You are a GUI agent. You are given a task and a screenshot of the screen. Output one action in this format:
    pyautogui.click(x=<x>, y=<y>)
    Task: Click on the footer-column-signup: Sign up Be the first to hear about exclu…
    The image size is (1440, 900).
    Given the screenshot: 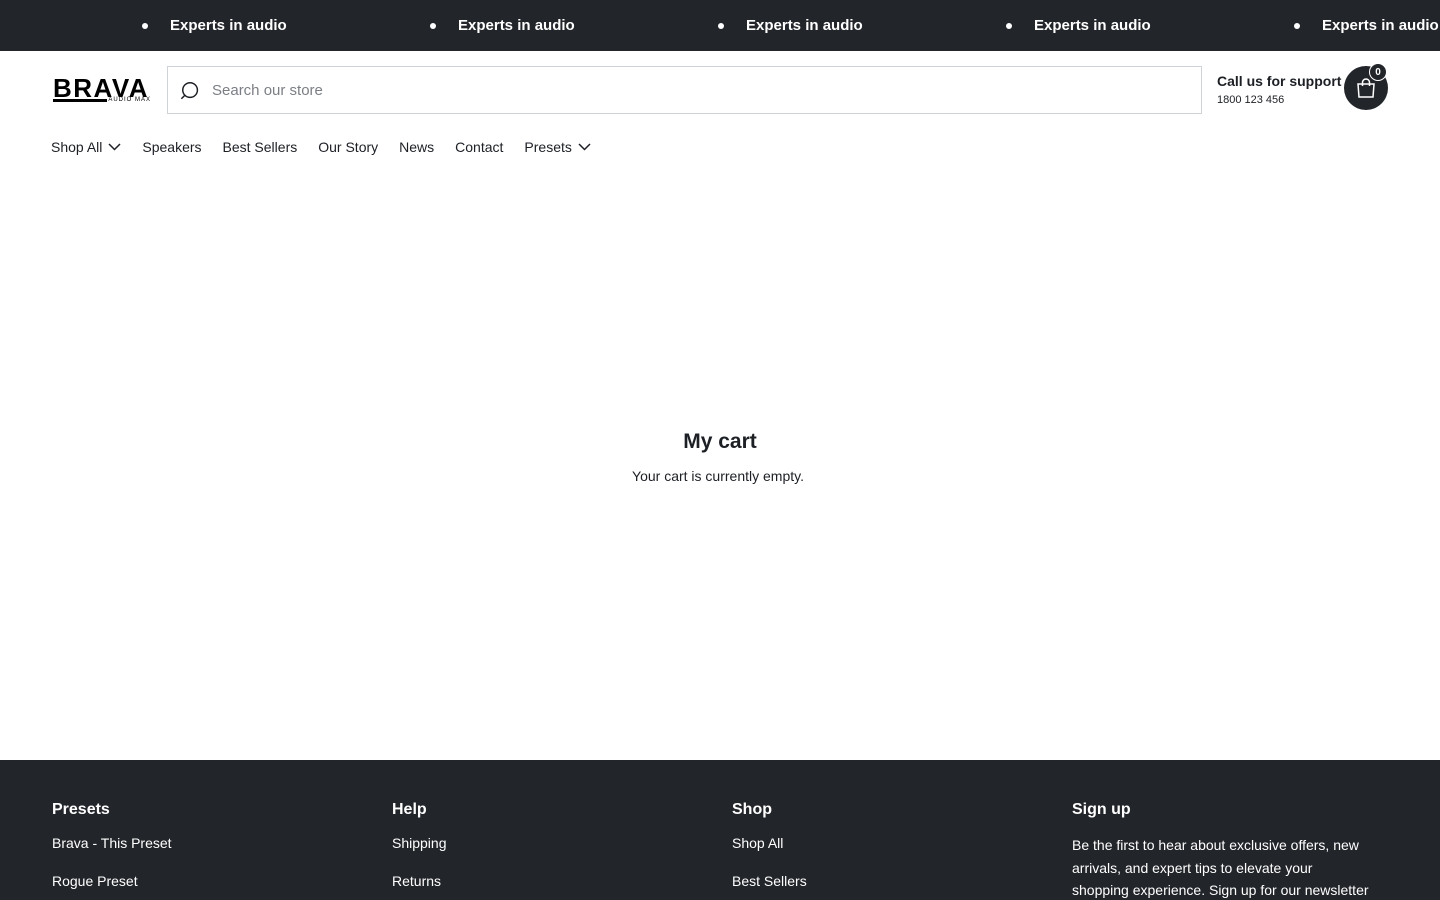 What is the action you would take?
    pyautogui.click(x=1222, y=850)
    